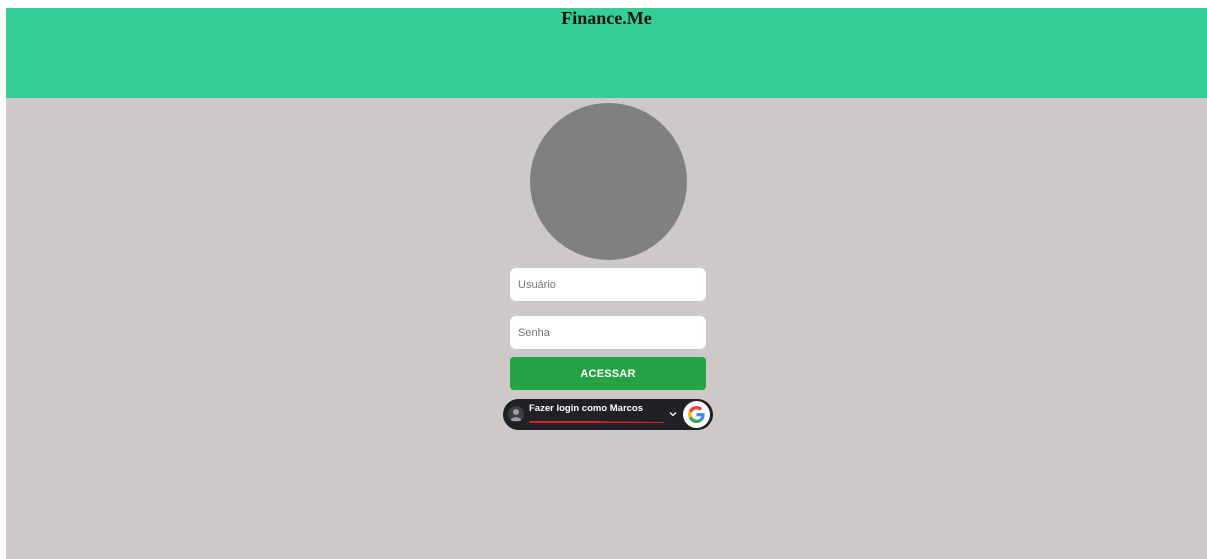 Image resolution: width=1207 pixels, height=559 pixels. I want to click on account-email-redacted, so click(597, 418).